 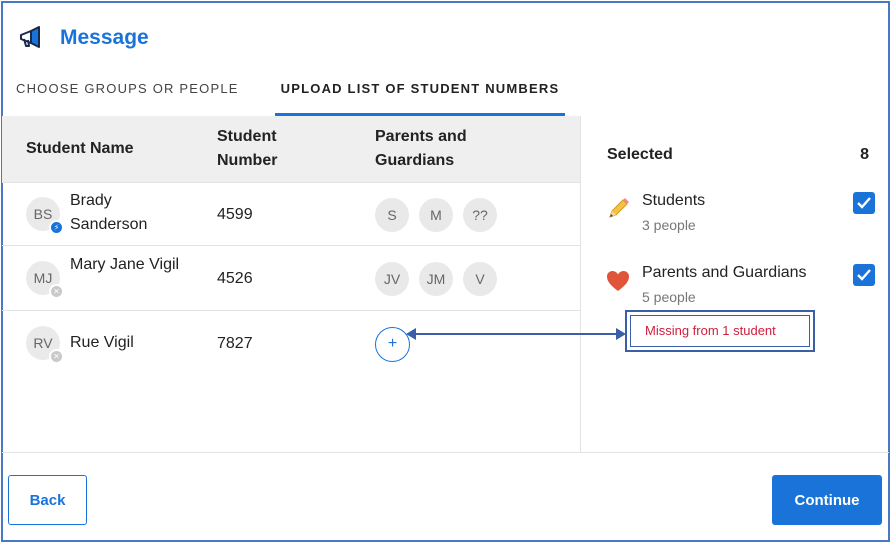 I want to click on guardian-chip: M, so click(x=436, y=215).